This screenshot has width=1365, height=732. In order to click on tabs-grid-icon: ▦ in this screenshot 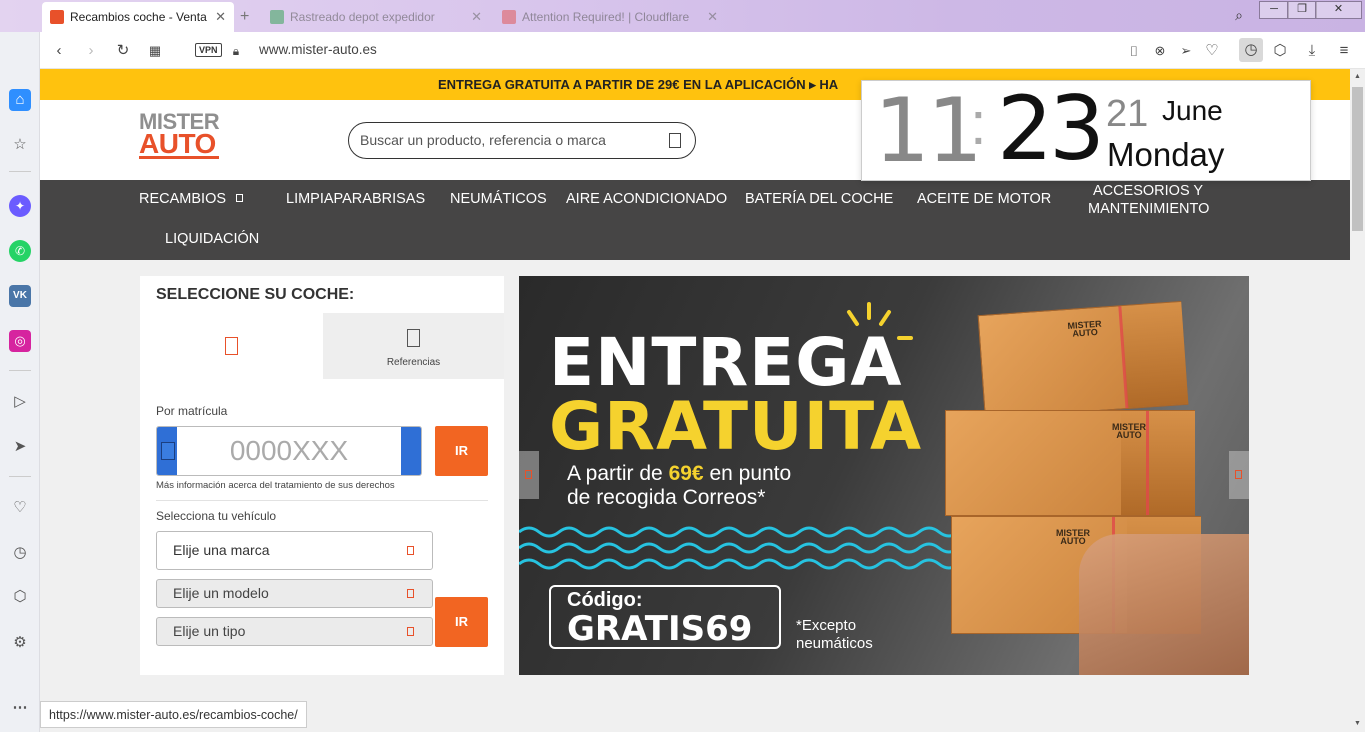, I will do `click(155, 51)`.